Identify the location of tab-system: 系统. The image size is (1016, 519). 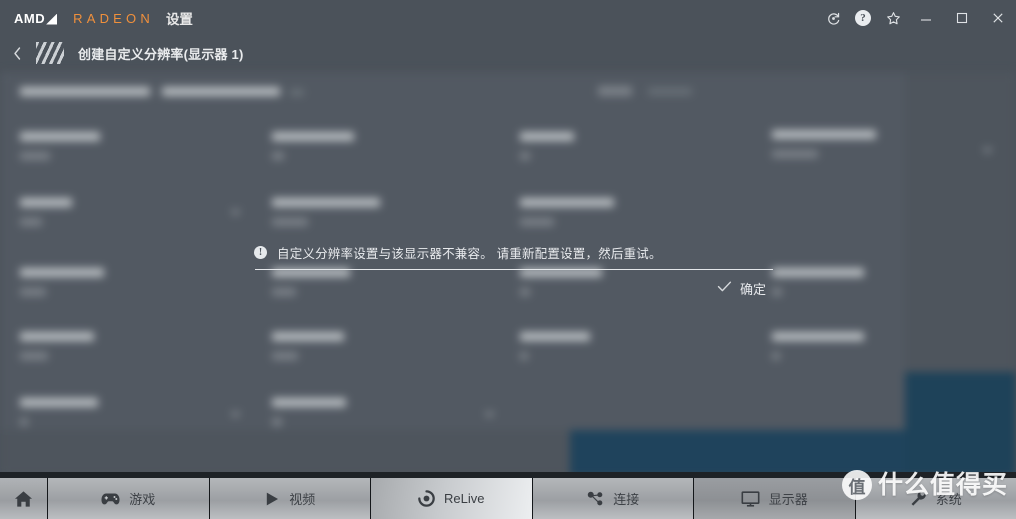
(935, 498).